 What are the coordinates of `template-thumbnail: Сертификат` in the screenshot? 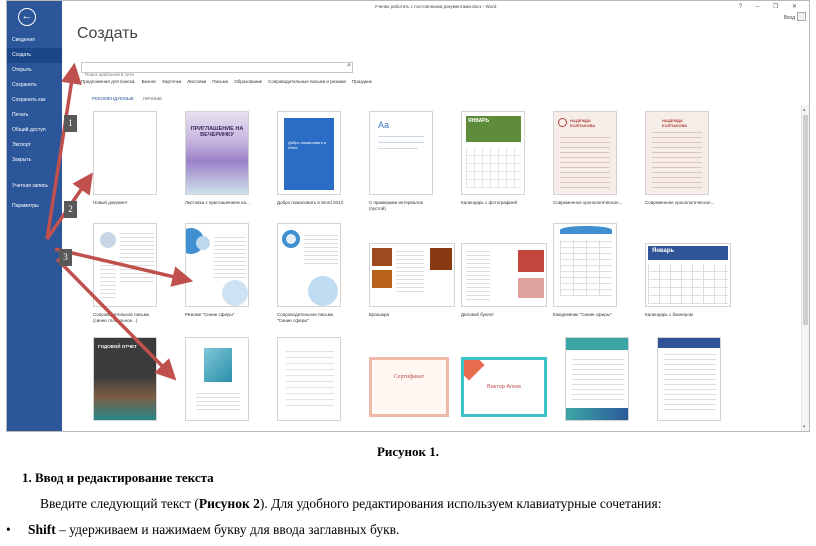 It's located at (409, 387).